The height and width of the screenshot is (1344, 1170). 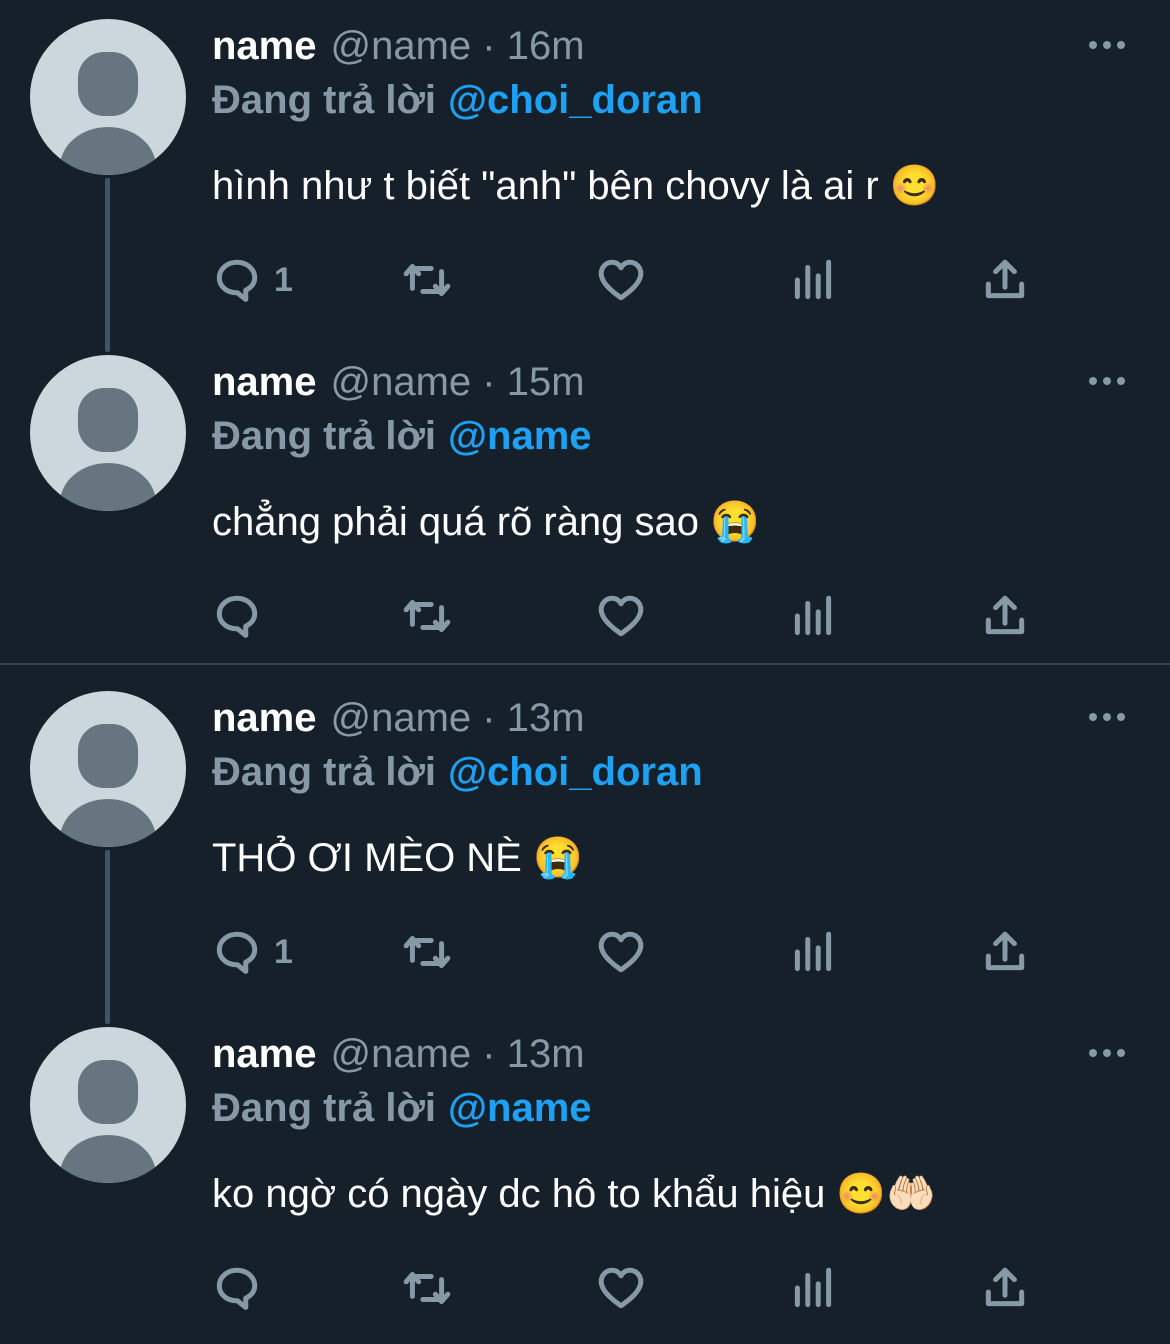 I want to click on tweet-header: name @name · 15m, so click(x=398, y=382).